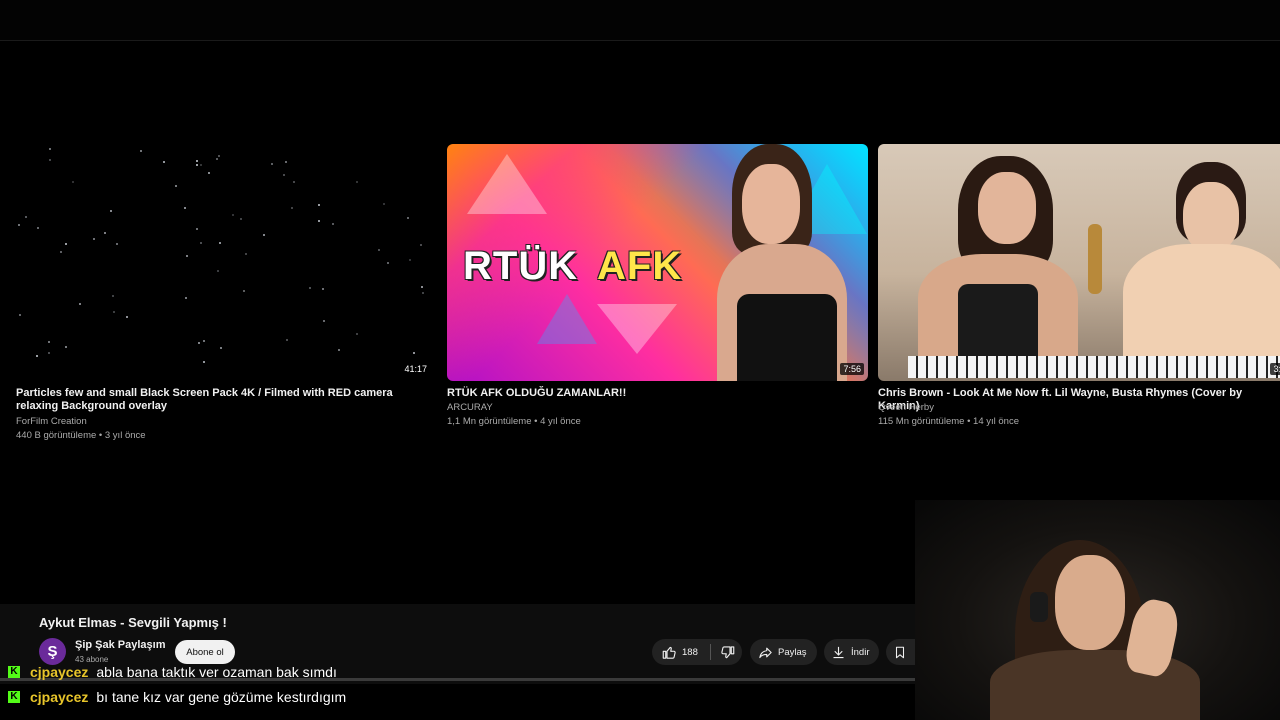 Image resolution: width=1280 pixels, height=720 pixels. What do you see at coordinates (81, 435) in the screenshot?
I see `video-meta: 440 B görüntüleme • 3 yıl önce` at bounding box center [81, 435].